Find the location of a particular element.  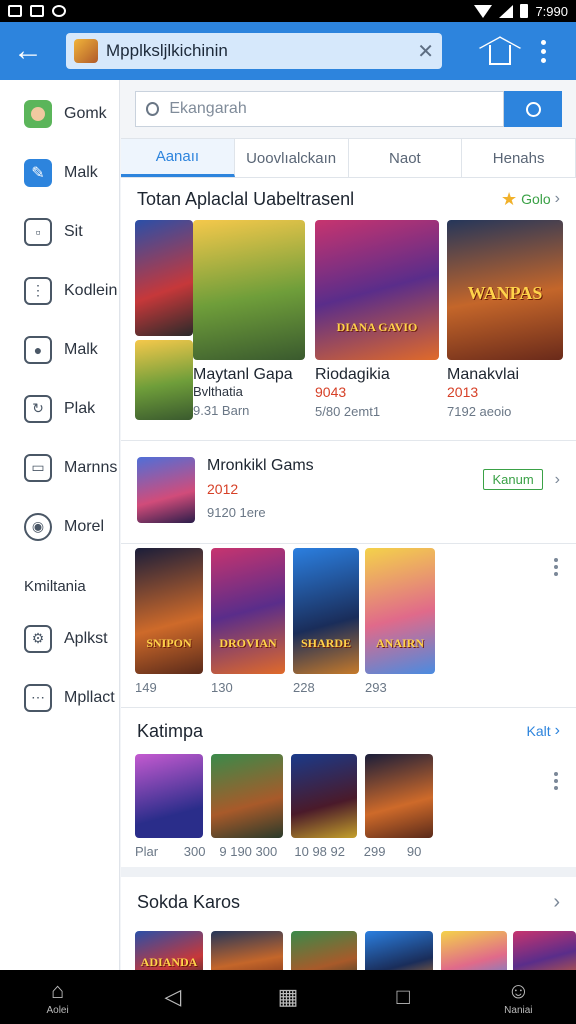

notification-icons is located at coordinates (37, 11).